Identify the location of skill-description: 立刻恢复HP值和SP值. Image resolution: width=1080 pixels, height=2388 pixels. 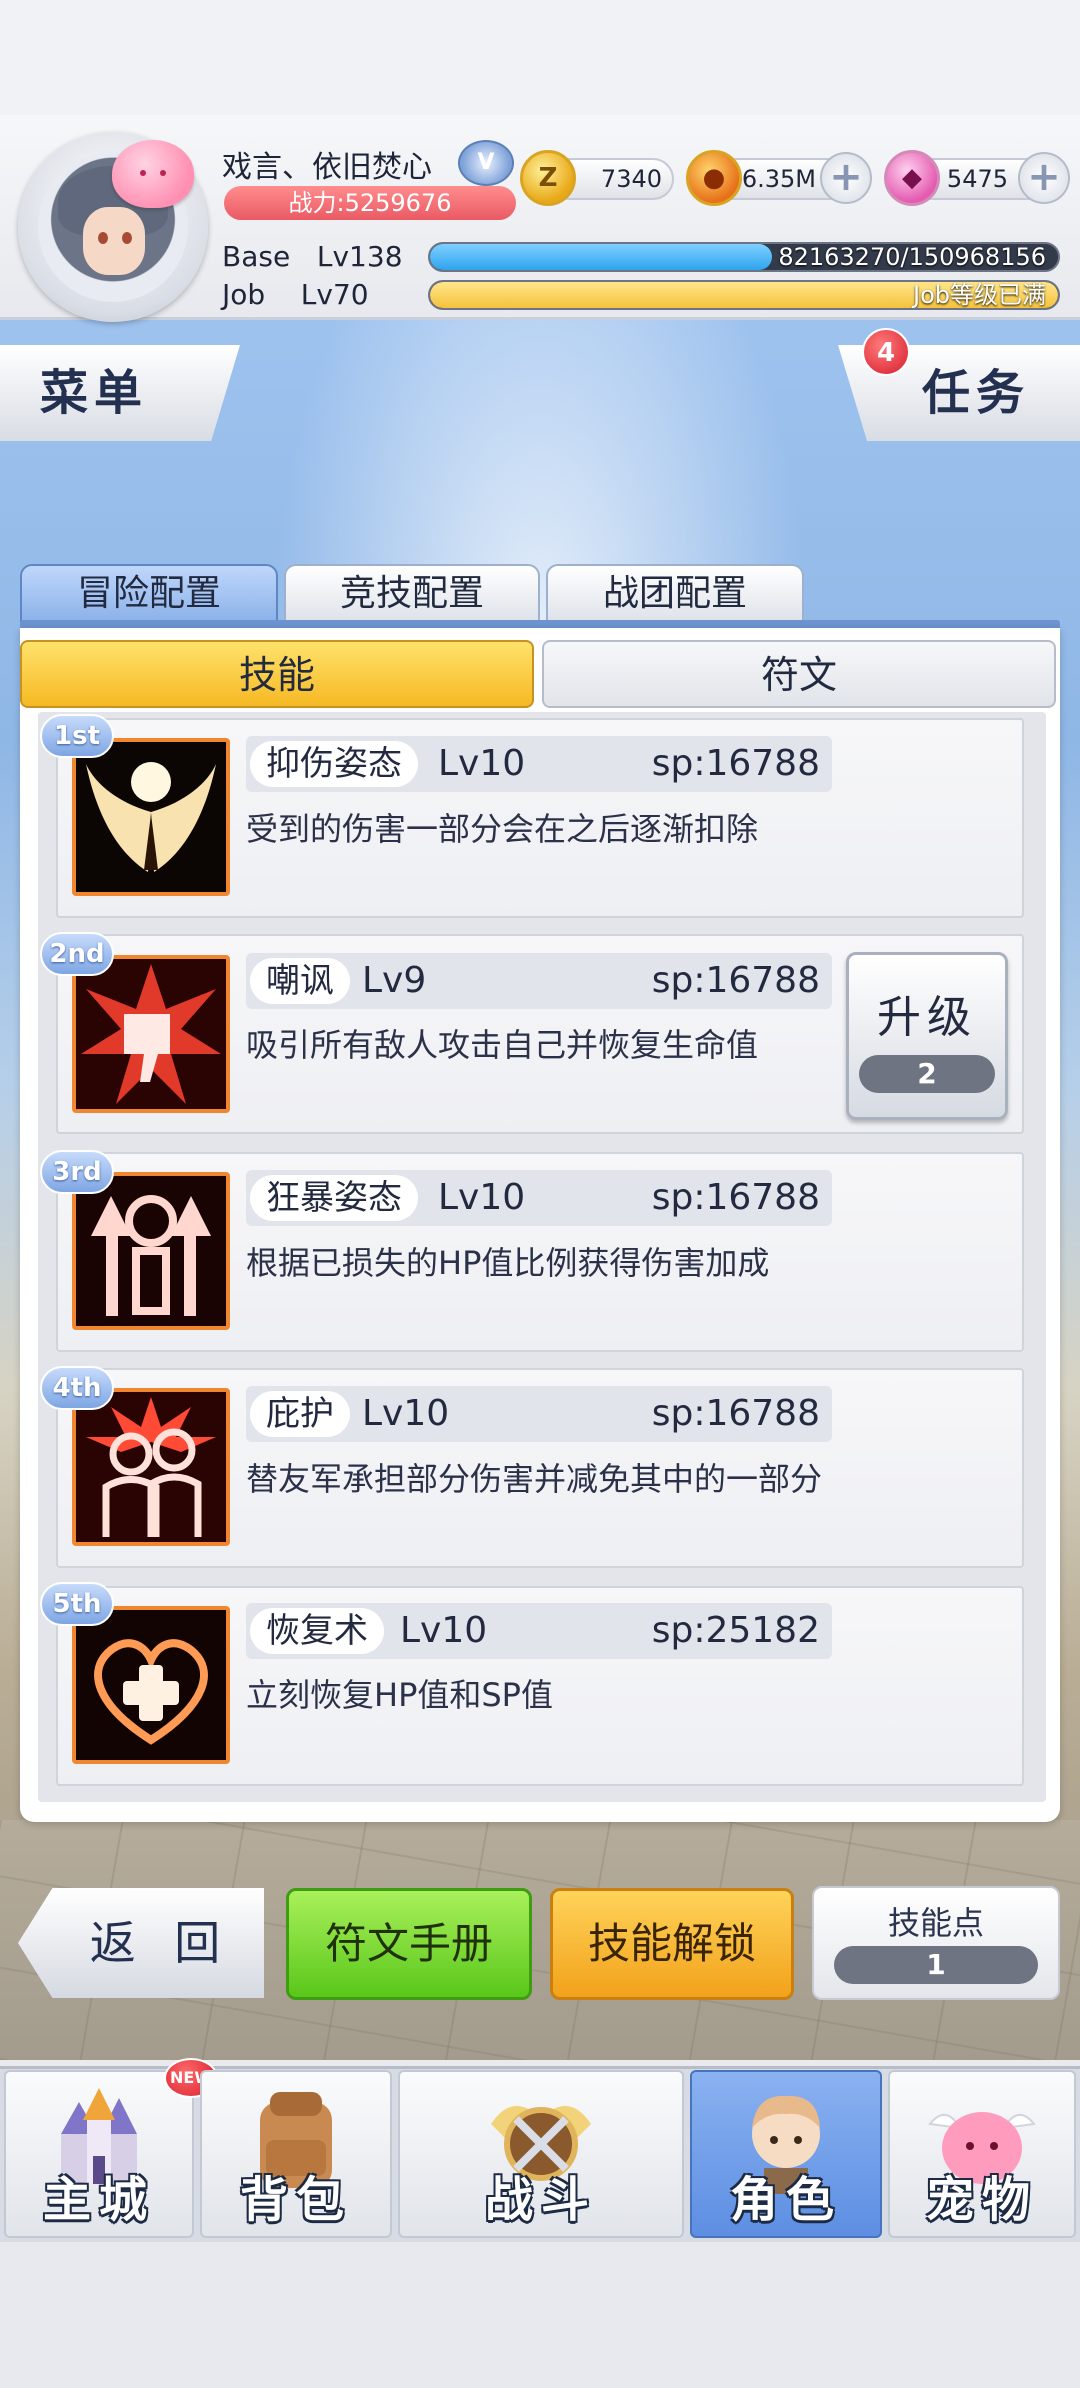
(399, 1695).